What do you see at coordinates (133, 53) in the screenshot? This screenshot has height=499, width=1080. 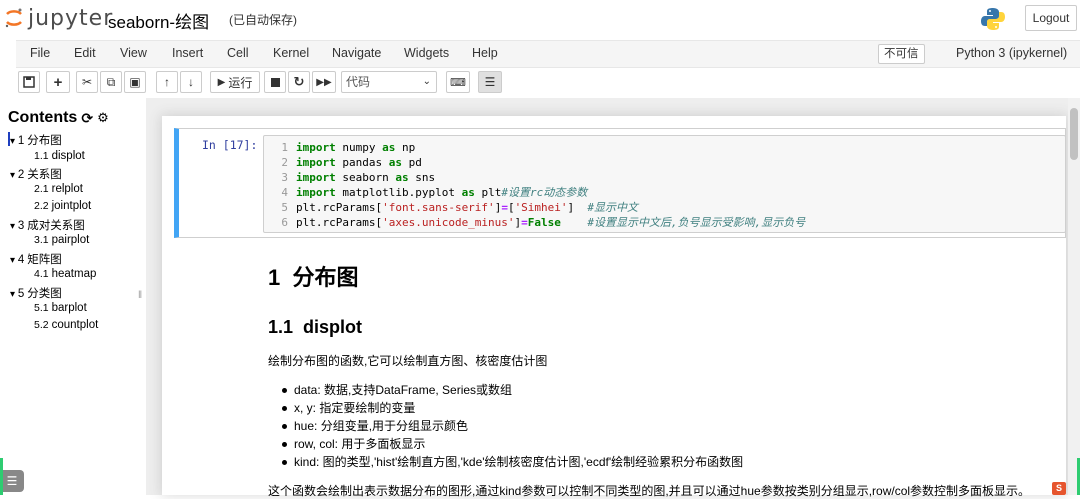 I see `menu-view: View` at bounding box center [133, 53].